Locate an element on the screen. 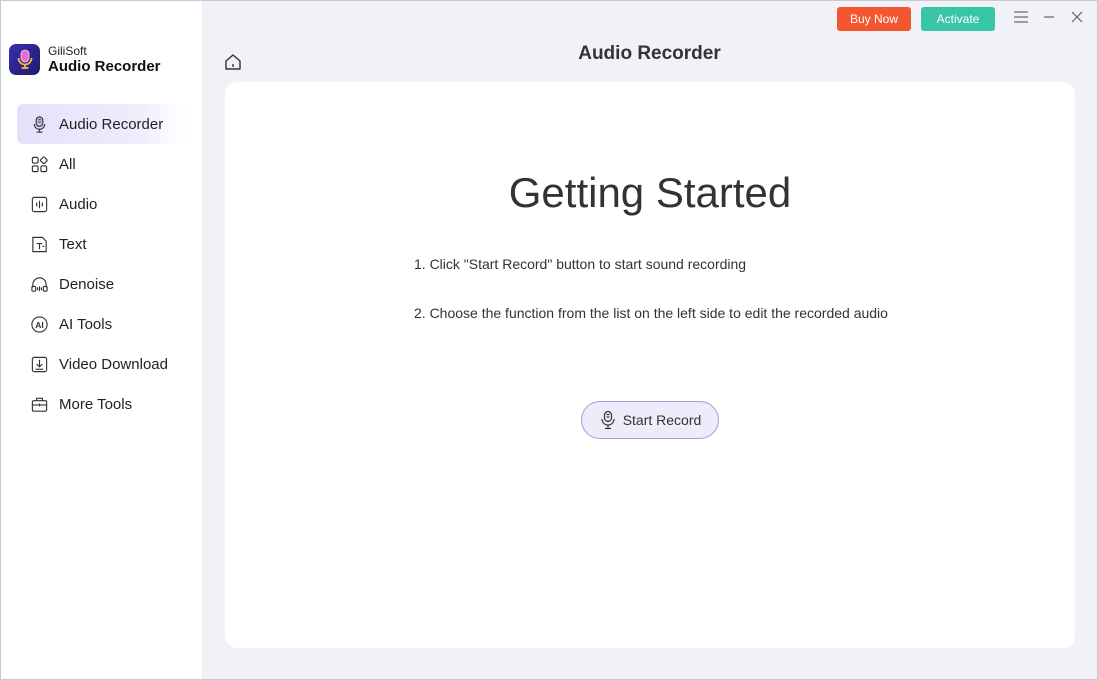 This screenshot has width=1098, height=680. sidebar-item-audio-recorder: Audio Recorder is located at coordinates (102, 124).